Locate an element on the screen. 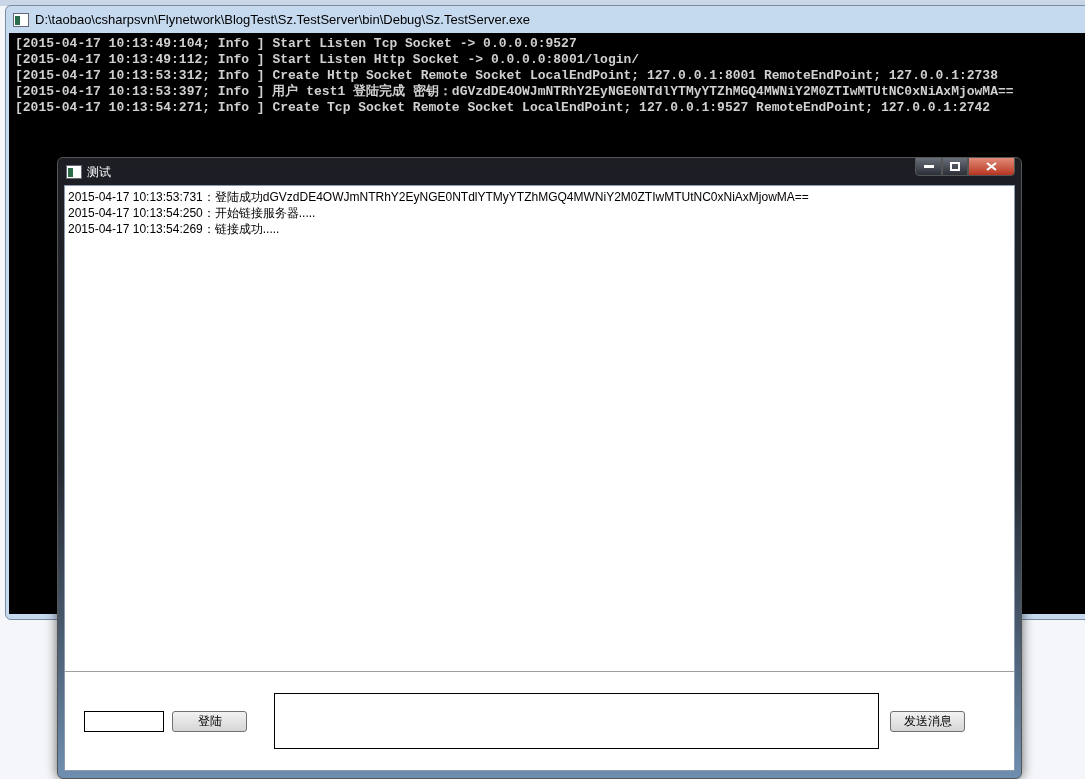 The width and height of the screenshot is (1085, 779). username-field is located at coordinates (124, 721).